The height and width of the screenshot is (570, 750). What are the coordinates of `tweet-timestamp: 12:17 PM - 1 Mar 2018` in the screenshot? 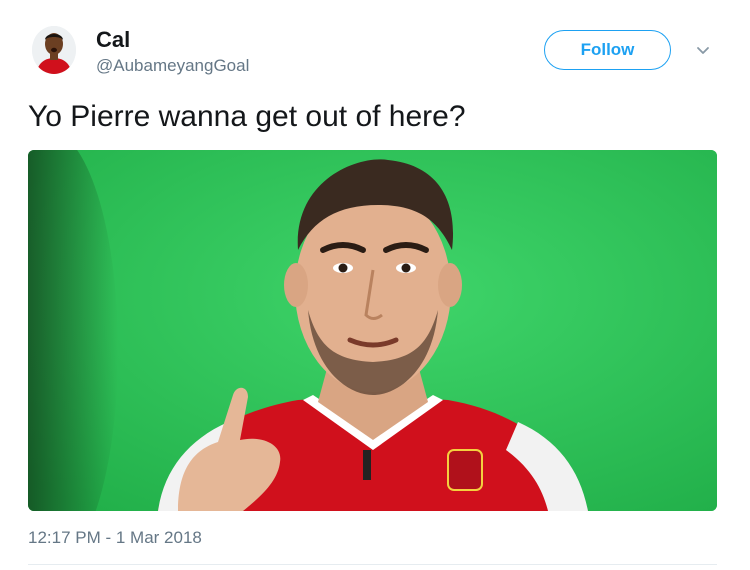 It's located at (115, 538).